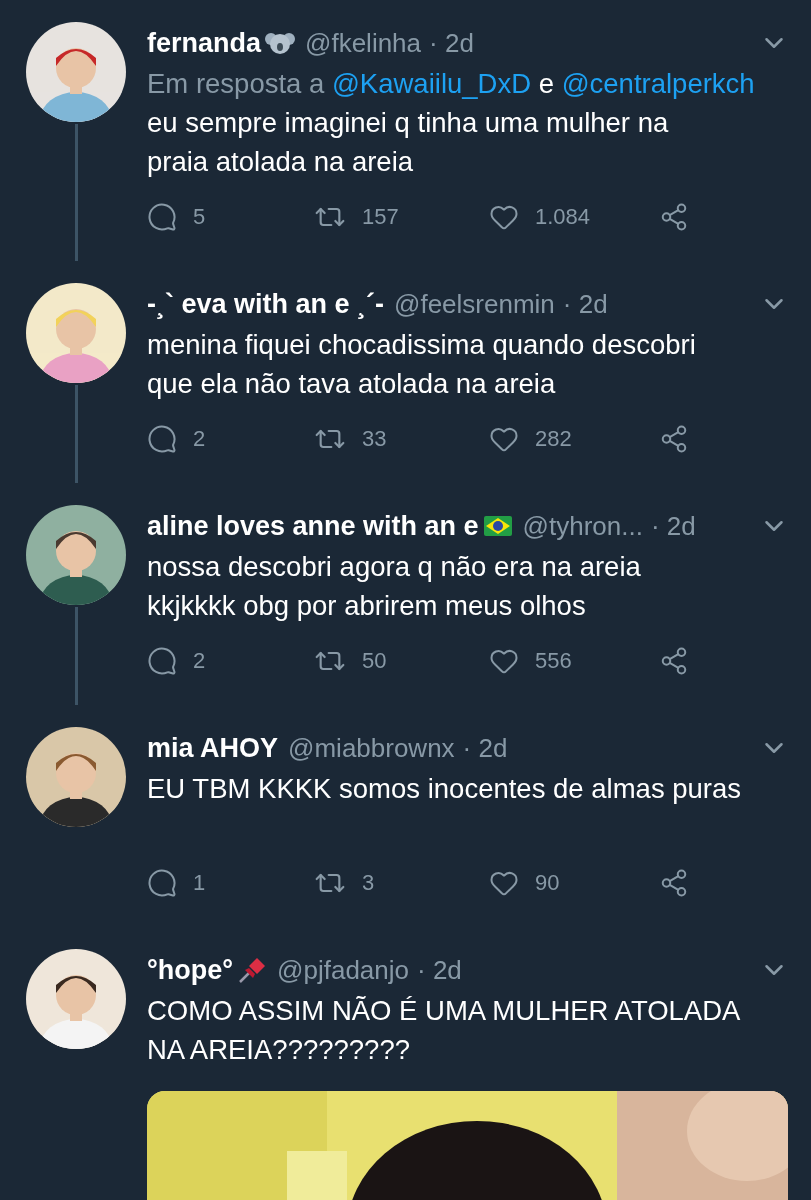 Image resolution: width=811 pixels, height=1200 pixels. What do you see at coordinates (431, 83) in the screenshot?
I see `mention-link: @Kawaiilu_DxD` at bounding box center [431, 83].